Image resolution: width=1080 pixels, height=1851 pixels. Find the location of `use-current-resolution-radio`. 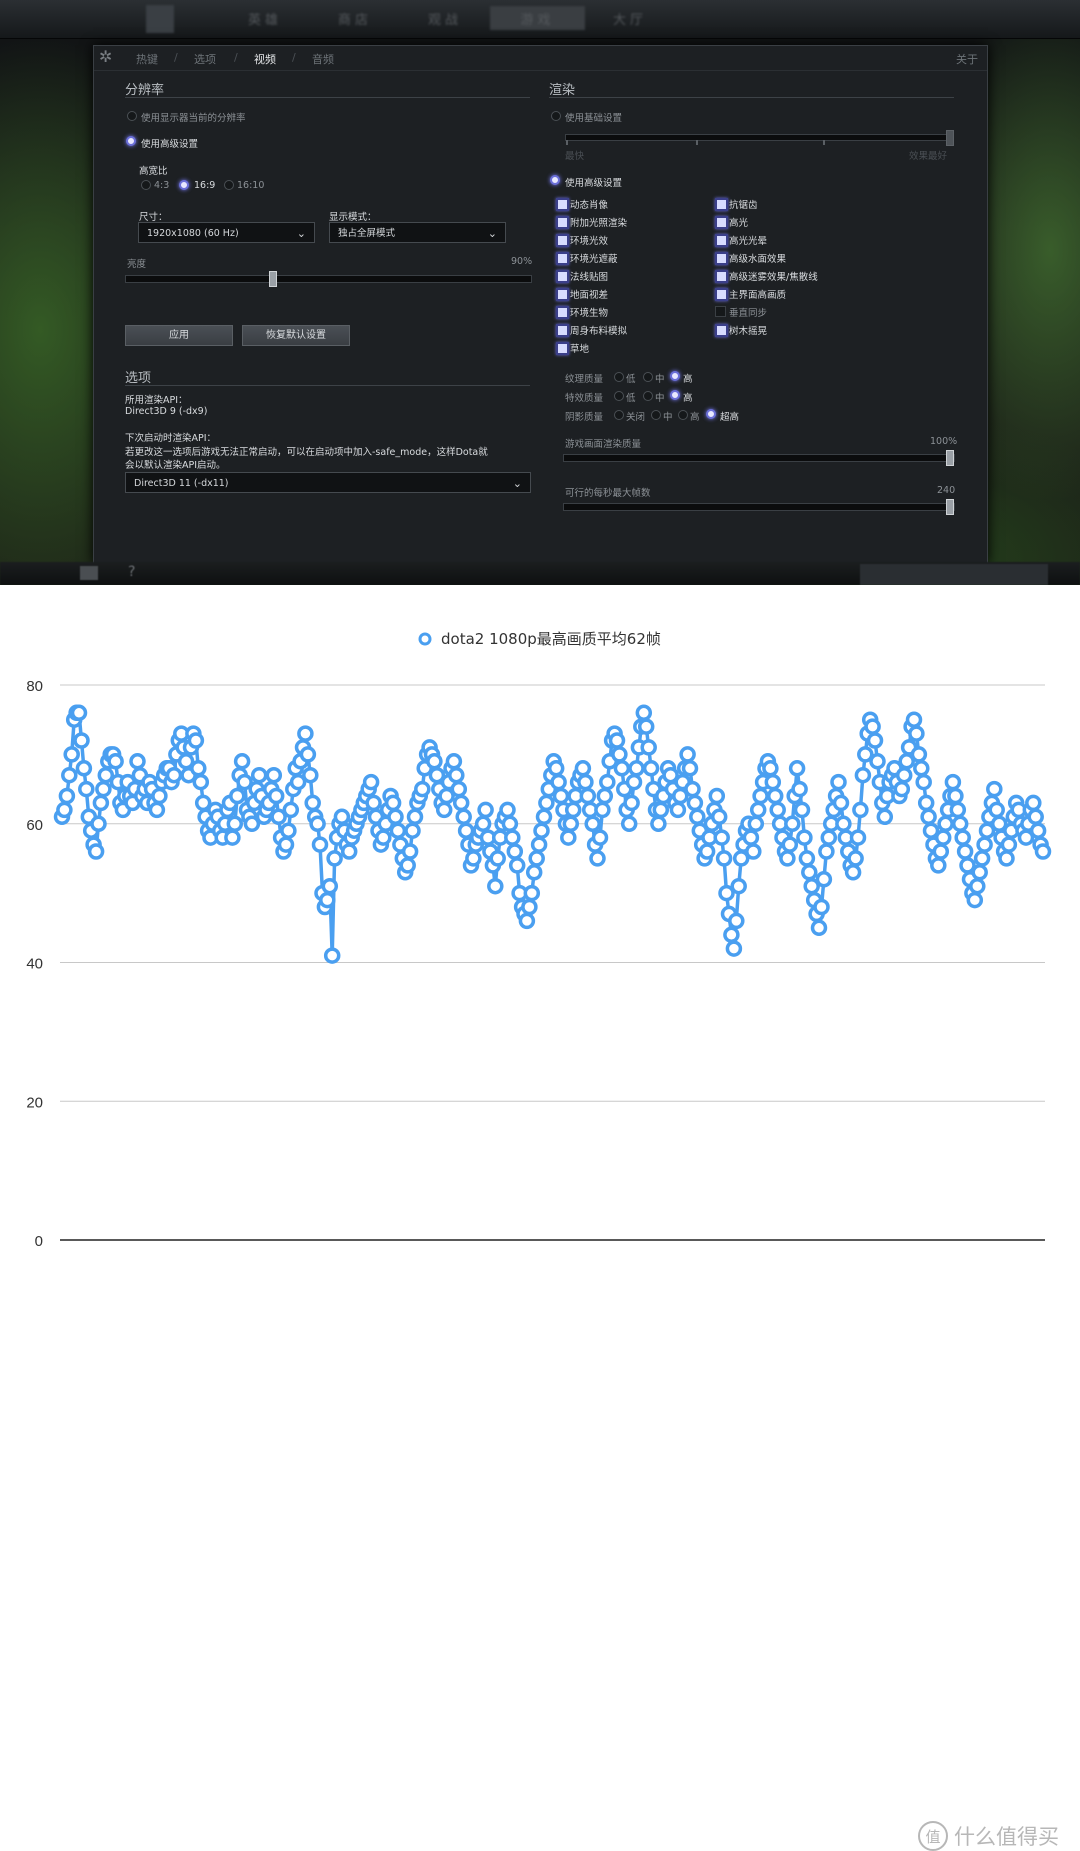

use-current-resolution-radio is located at coordinates (132, 116).